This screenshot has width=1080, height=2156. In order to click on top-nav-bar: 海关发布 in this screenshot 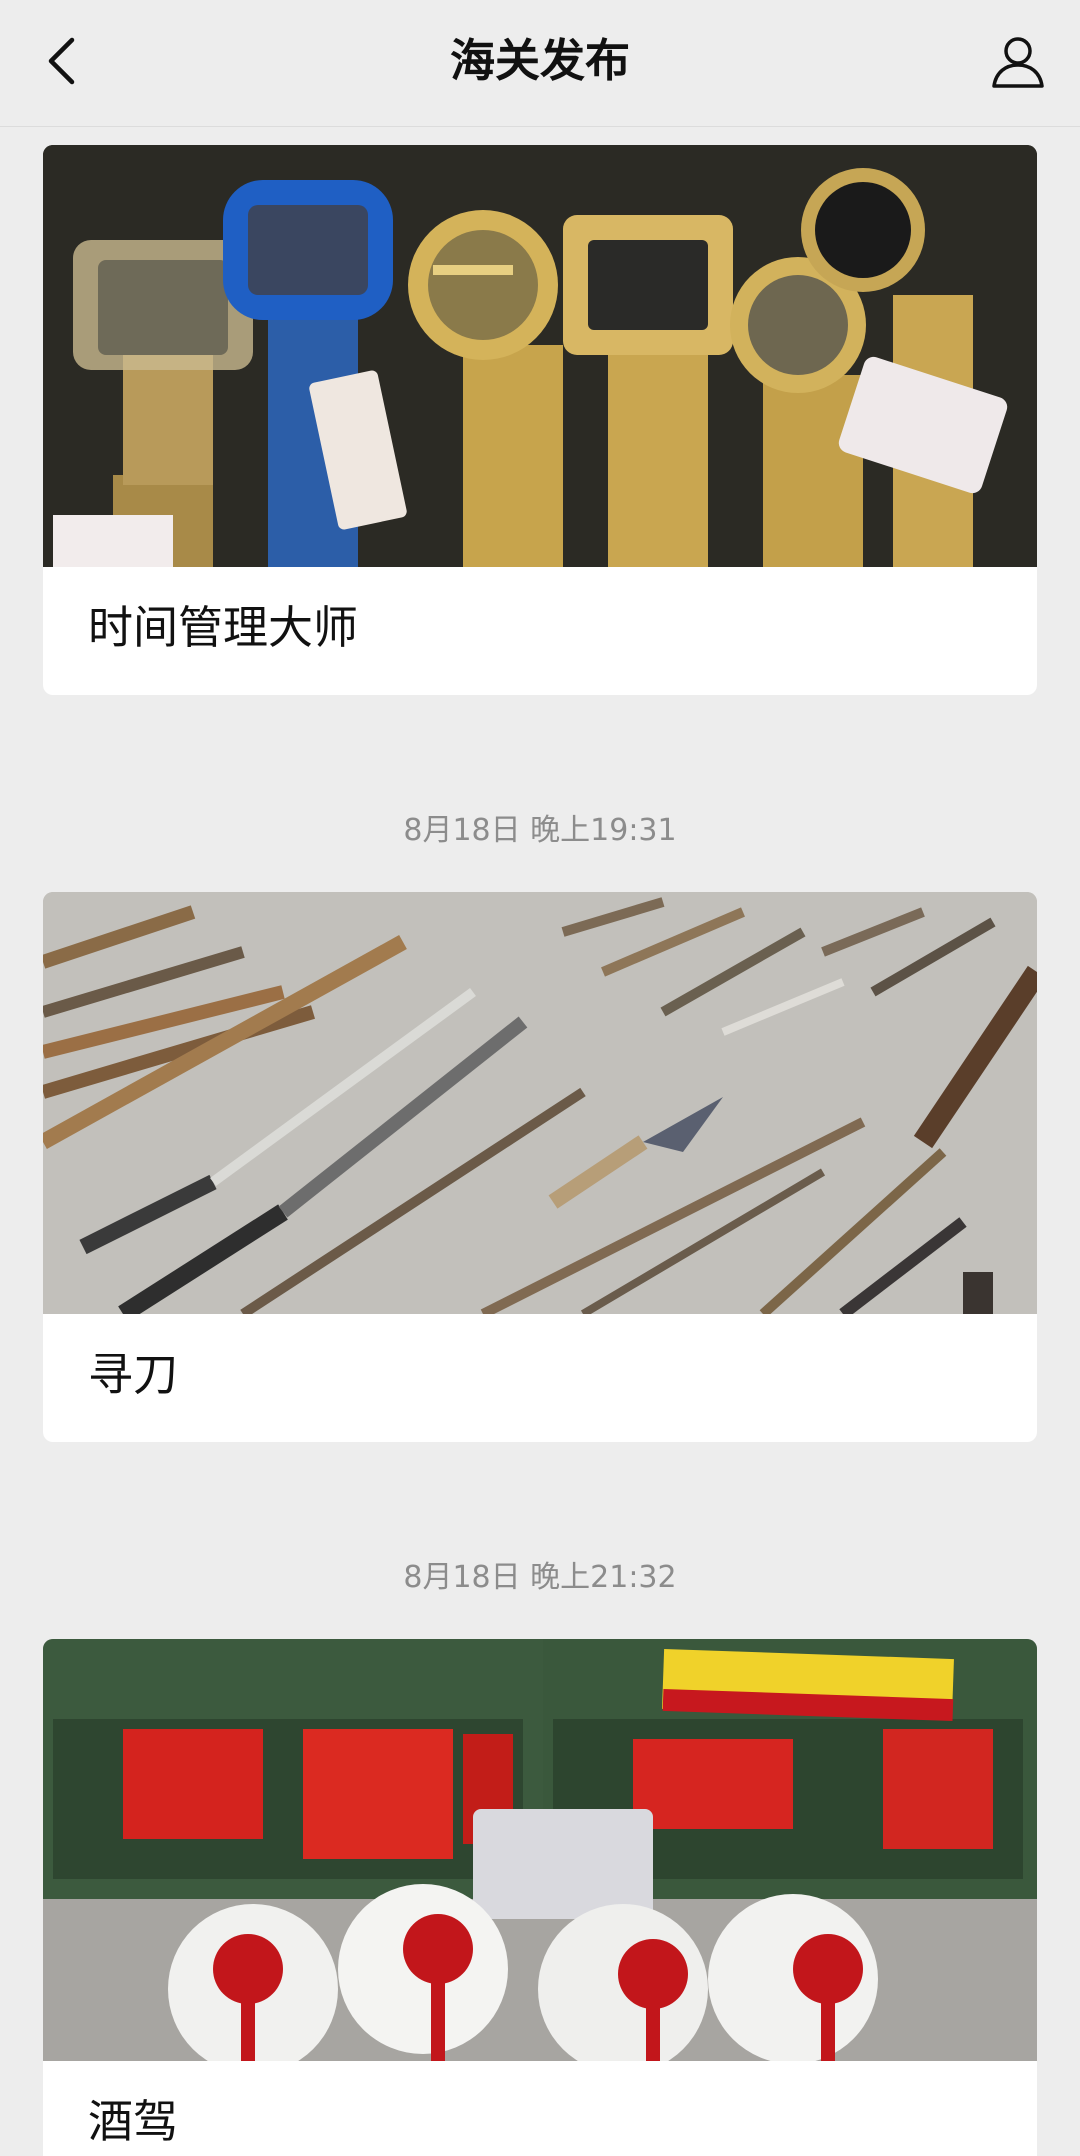, I will do `click(540, 63)`.